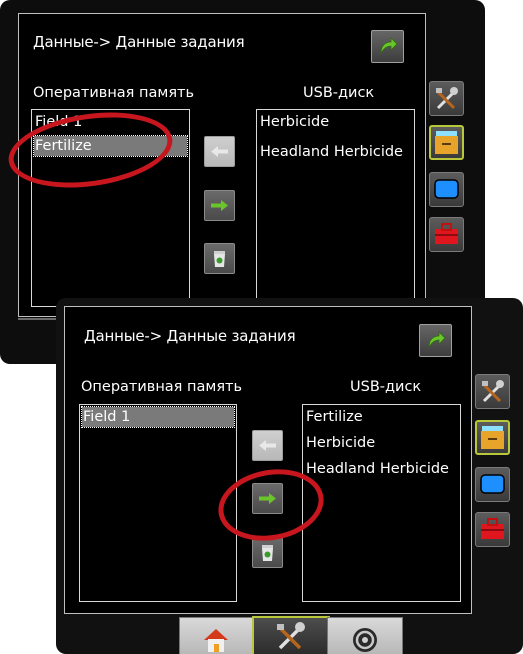 The image size is (523, 654). I want to click on bottom-tab-tools, so click(291, 635).